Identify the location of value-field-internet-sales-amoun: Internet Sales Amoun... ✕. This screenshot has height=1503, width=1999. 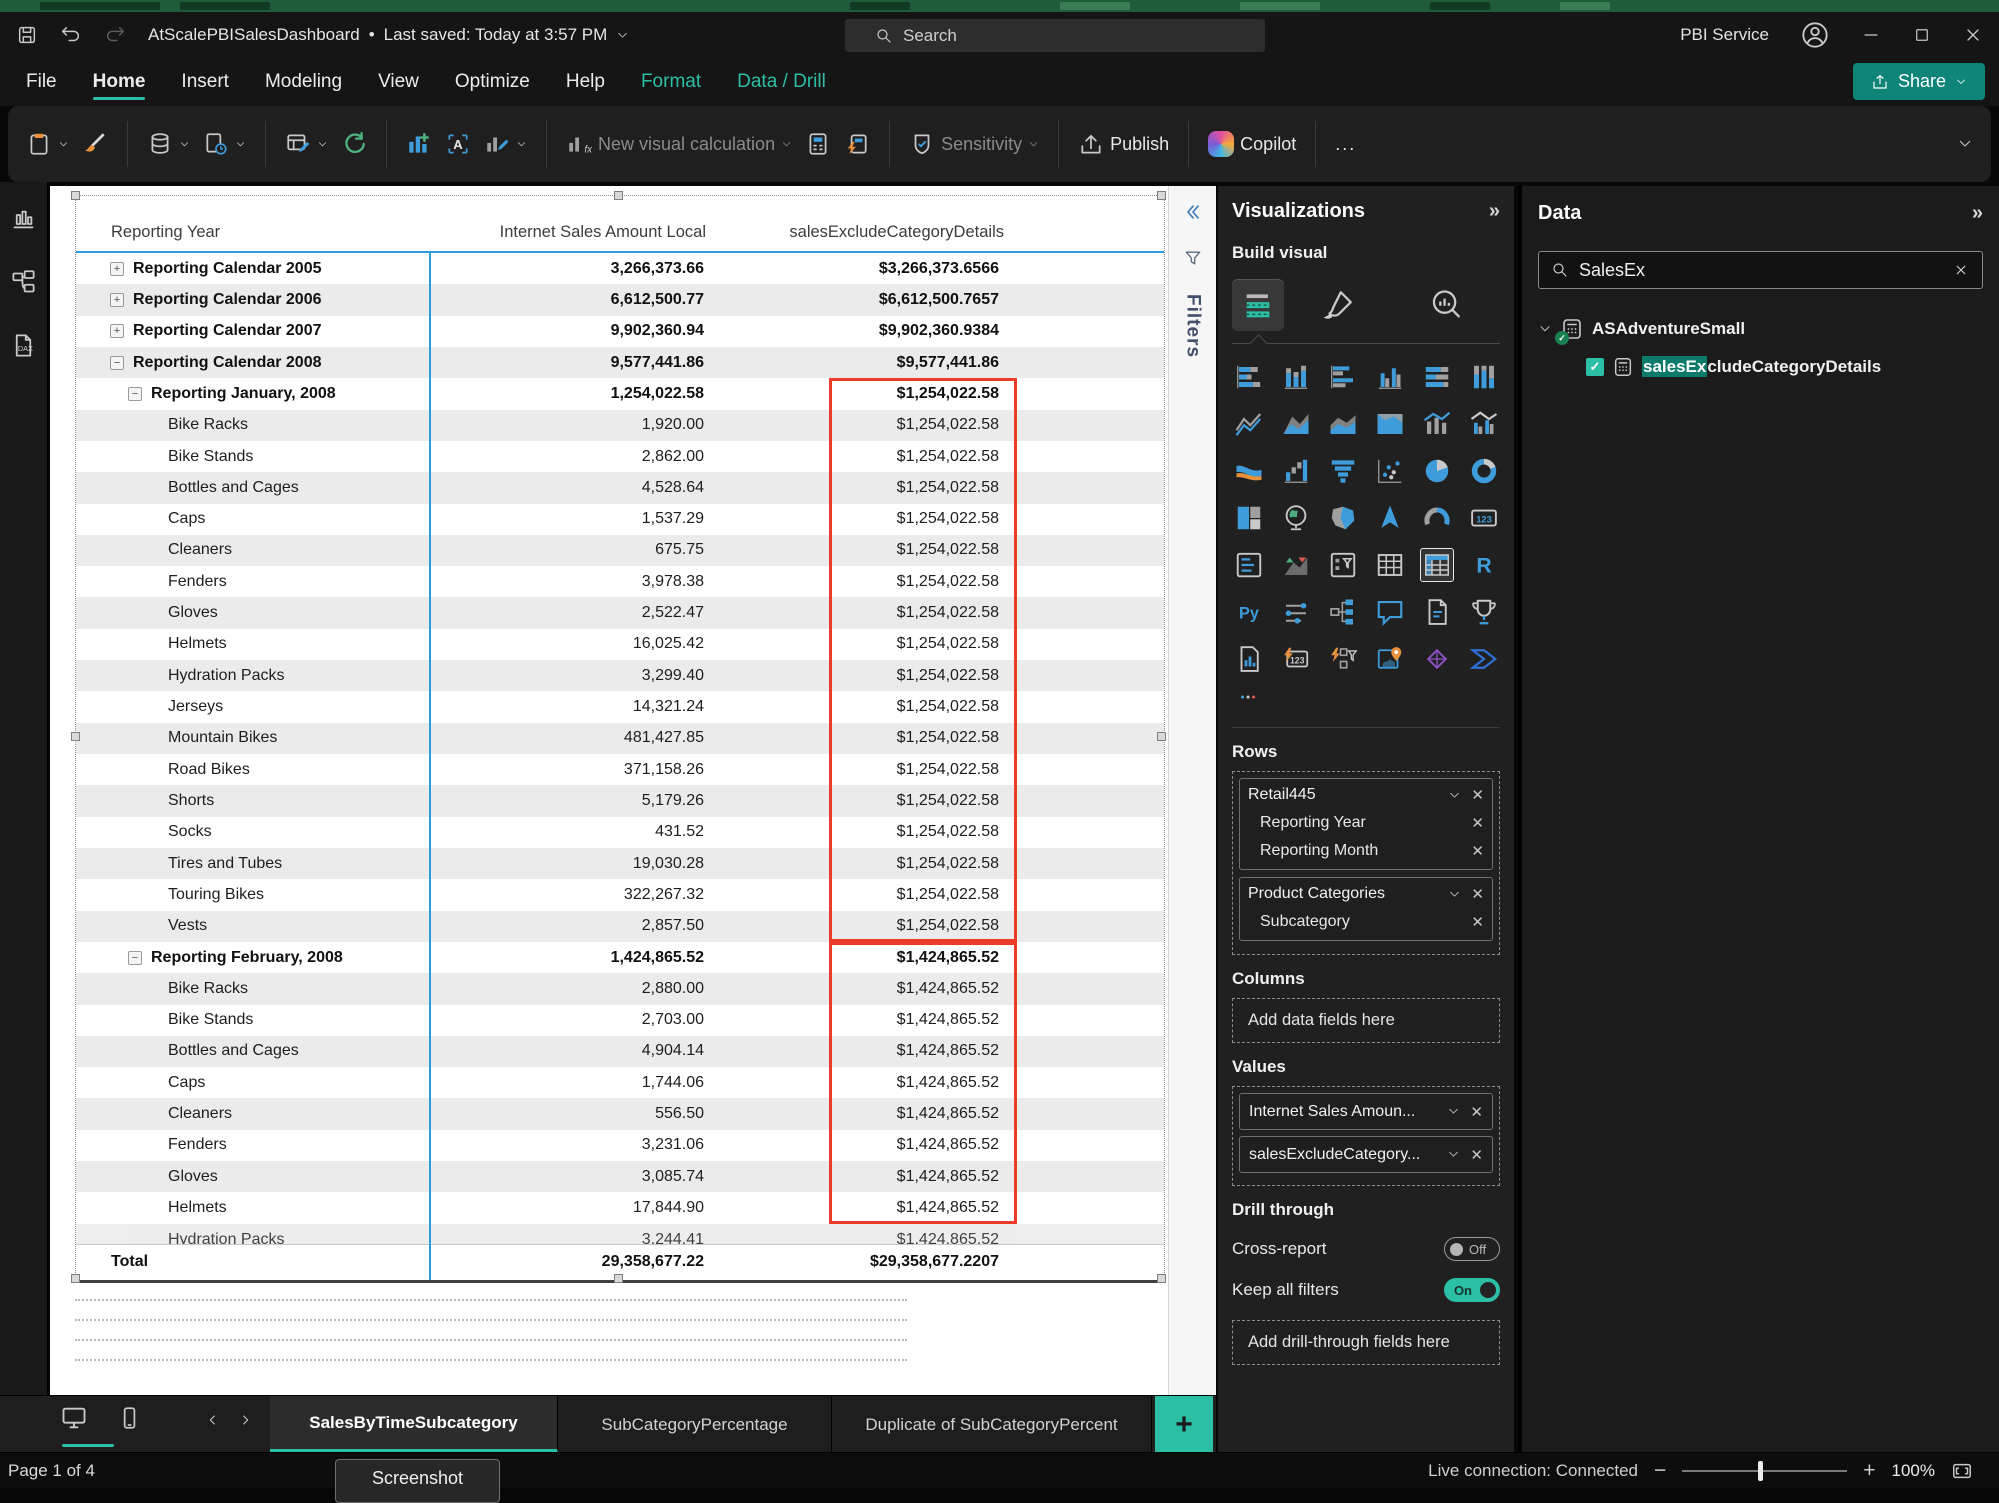
(1366, 1111).